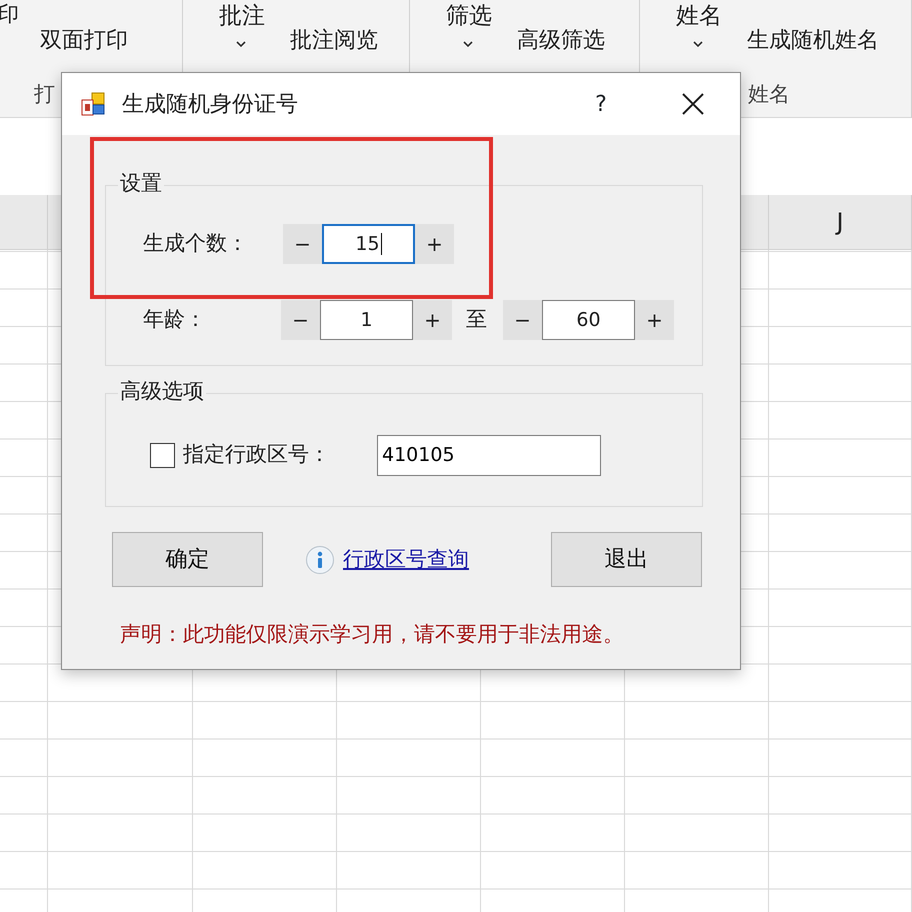  What do you see at coordinates (601, 104) in the screenshot?
I see `help-button: ?` at bounding box center [601, 104].